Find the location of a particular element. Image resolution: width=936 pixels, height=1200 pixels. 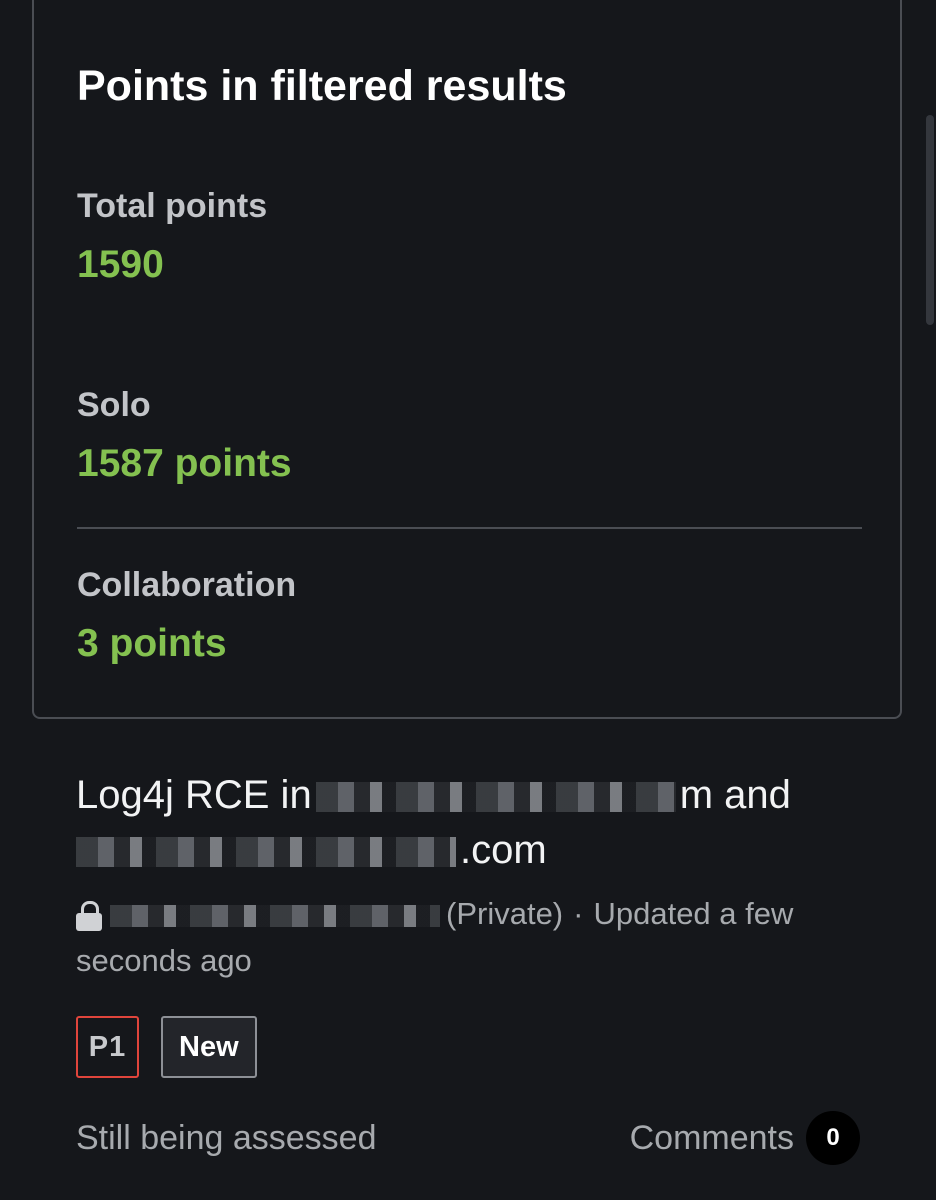

comments-label: Comments is located at coordinates (711, 1137).